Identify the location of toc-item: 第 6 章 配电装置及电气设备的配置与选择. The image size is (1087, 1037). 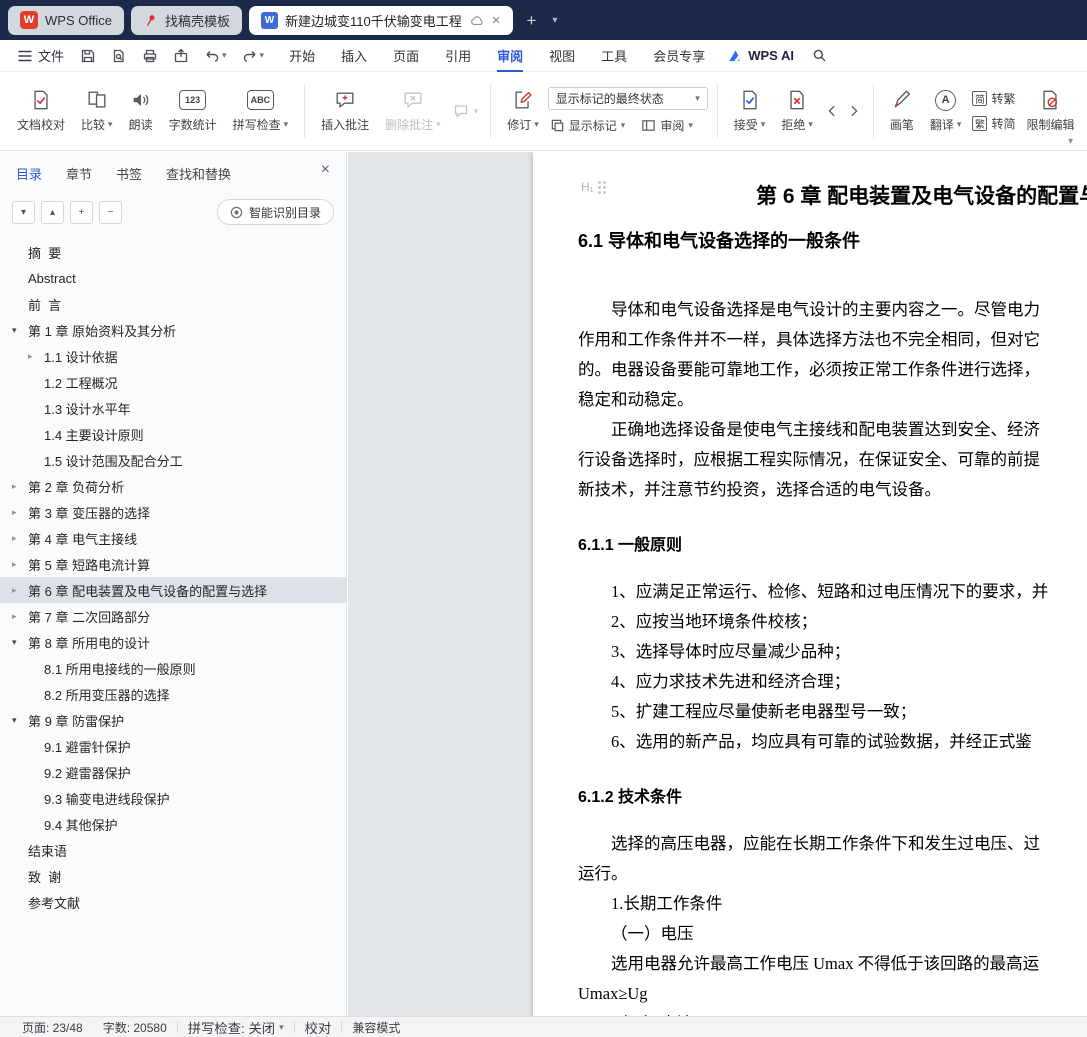
(173, 590).